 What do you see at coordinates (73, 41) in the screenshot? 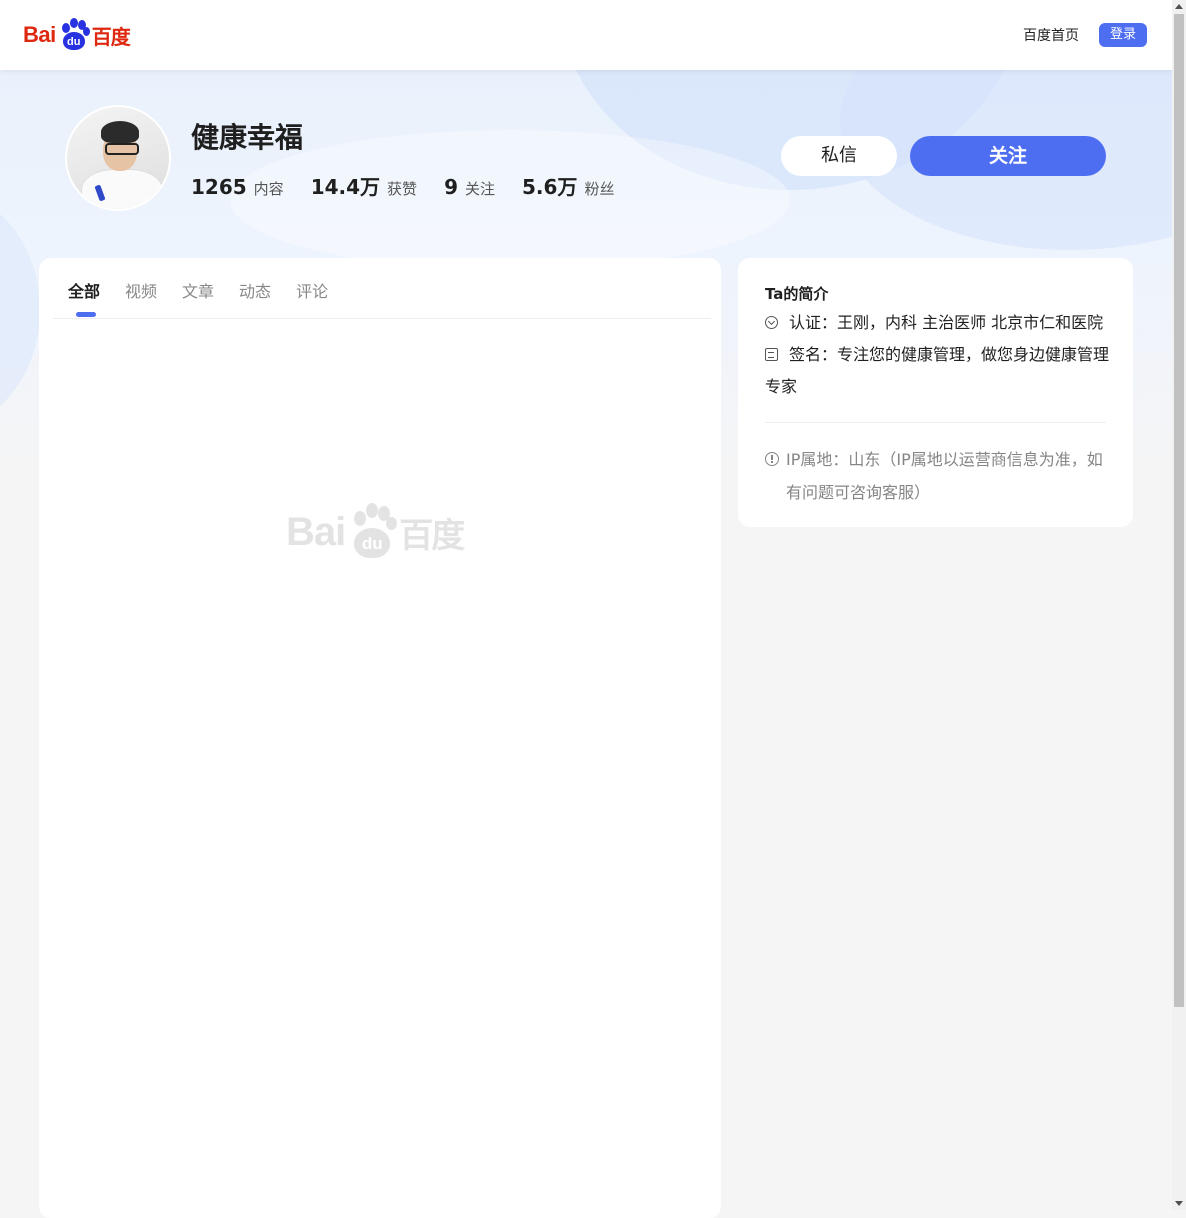
I see `logo-text-du: du` at bounding box center [73, 41].